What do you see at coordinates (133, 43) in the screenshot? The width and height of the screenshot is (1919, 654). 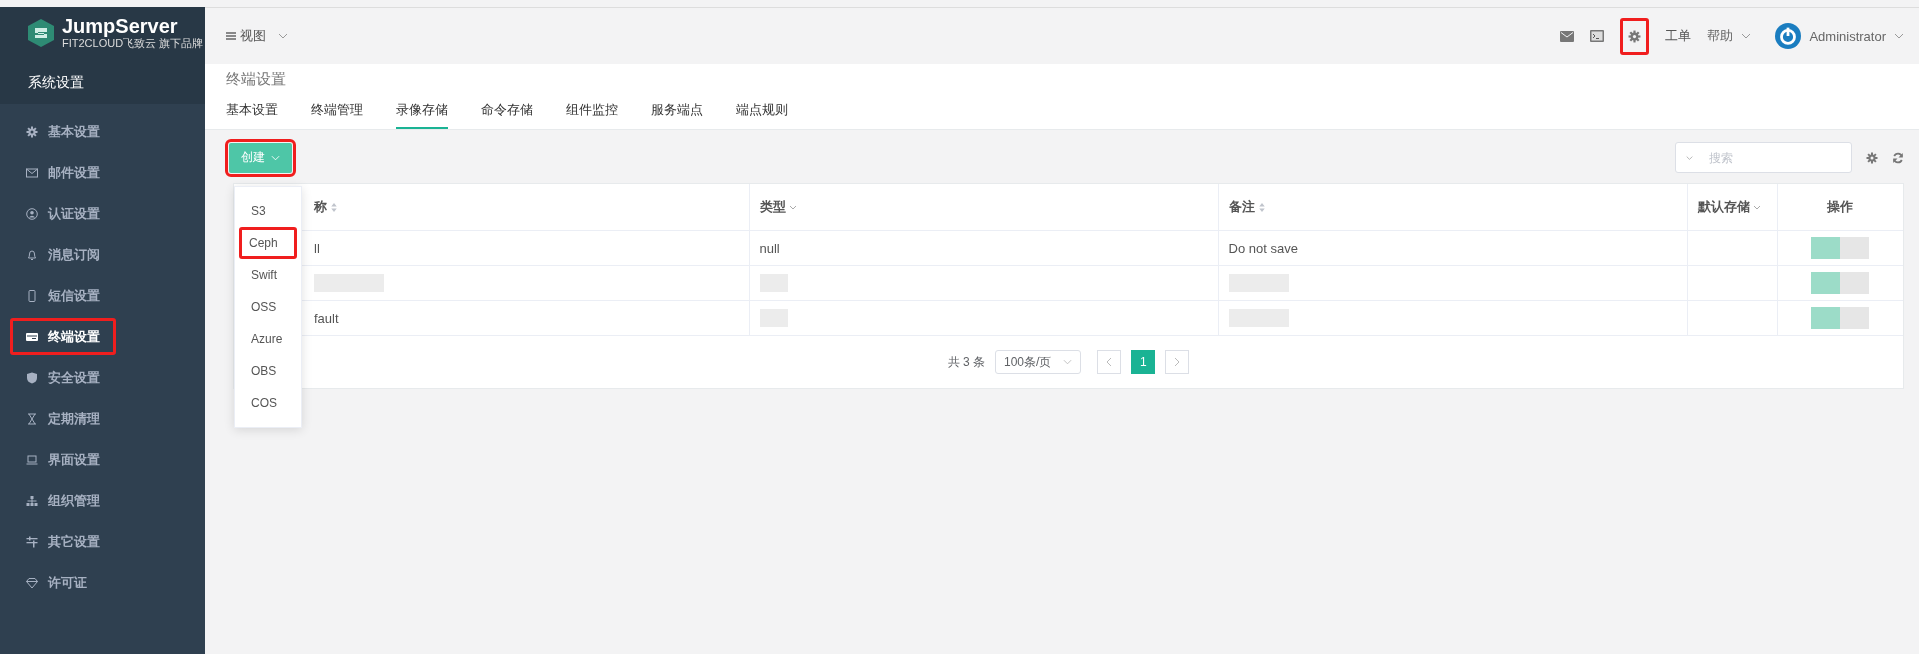 I see `brand-tagline: FIT2CLOUD飞致云 旗下品牌` at bounding box center [133, 43].